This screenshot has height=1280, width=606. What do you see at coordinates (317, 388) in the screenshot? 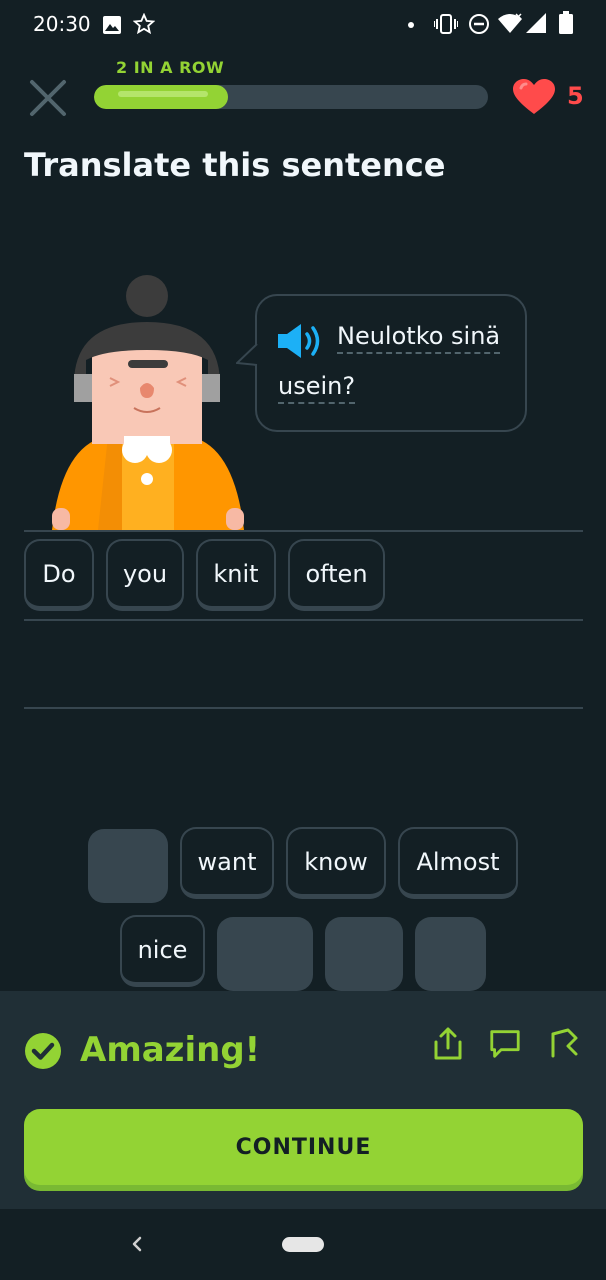
I see `prompt-text-line-2: usein?` at bounding box center [317, 388].